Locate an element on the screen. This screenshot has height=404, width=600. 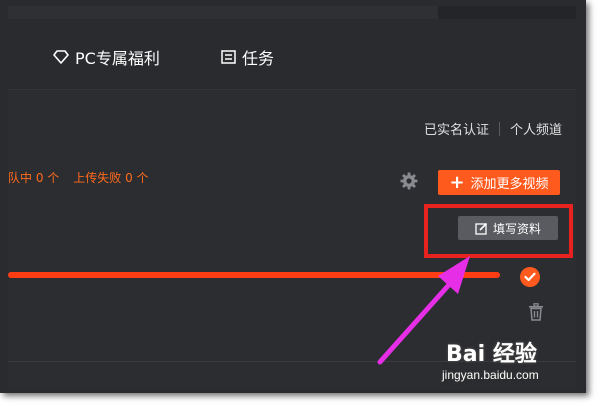
link-divider is located at coordinates (499, 128).